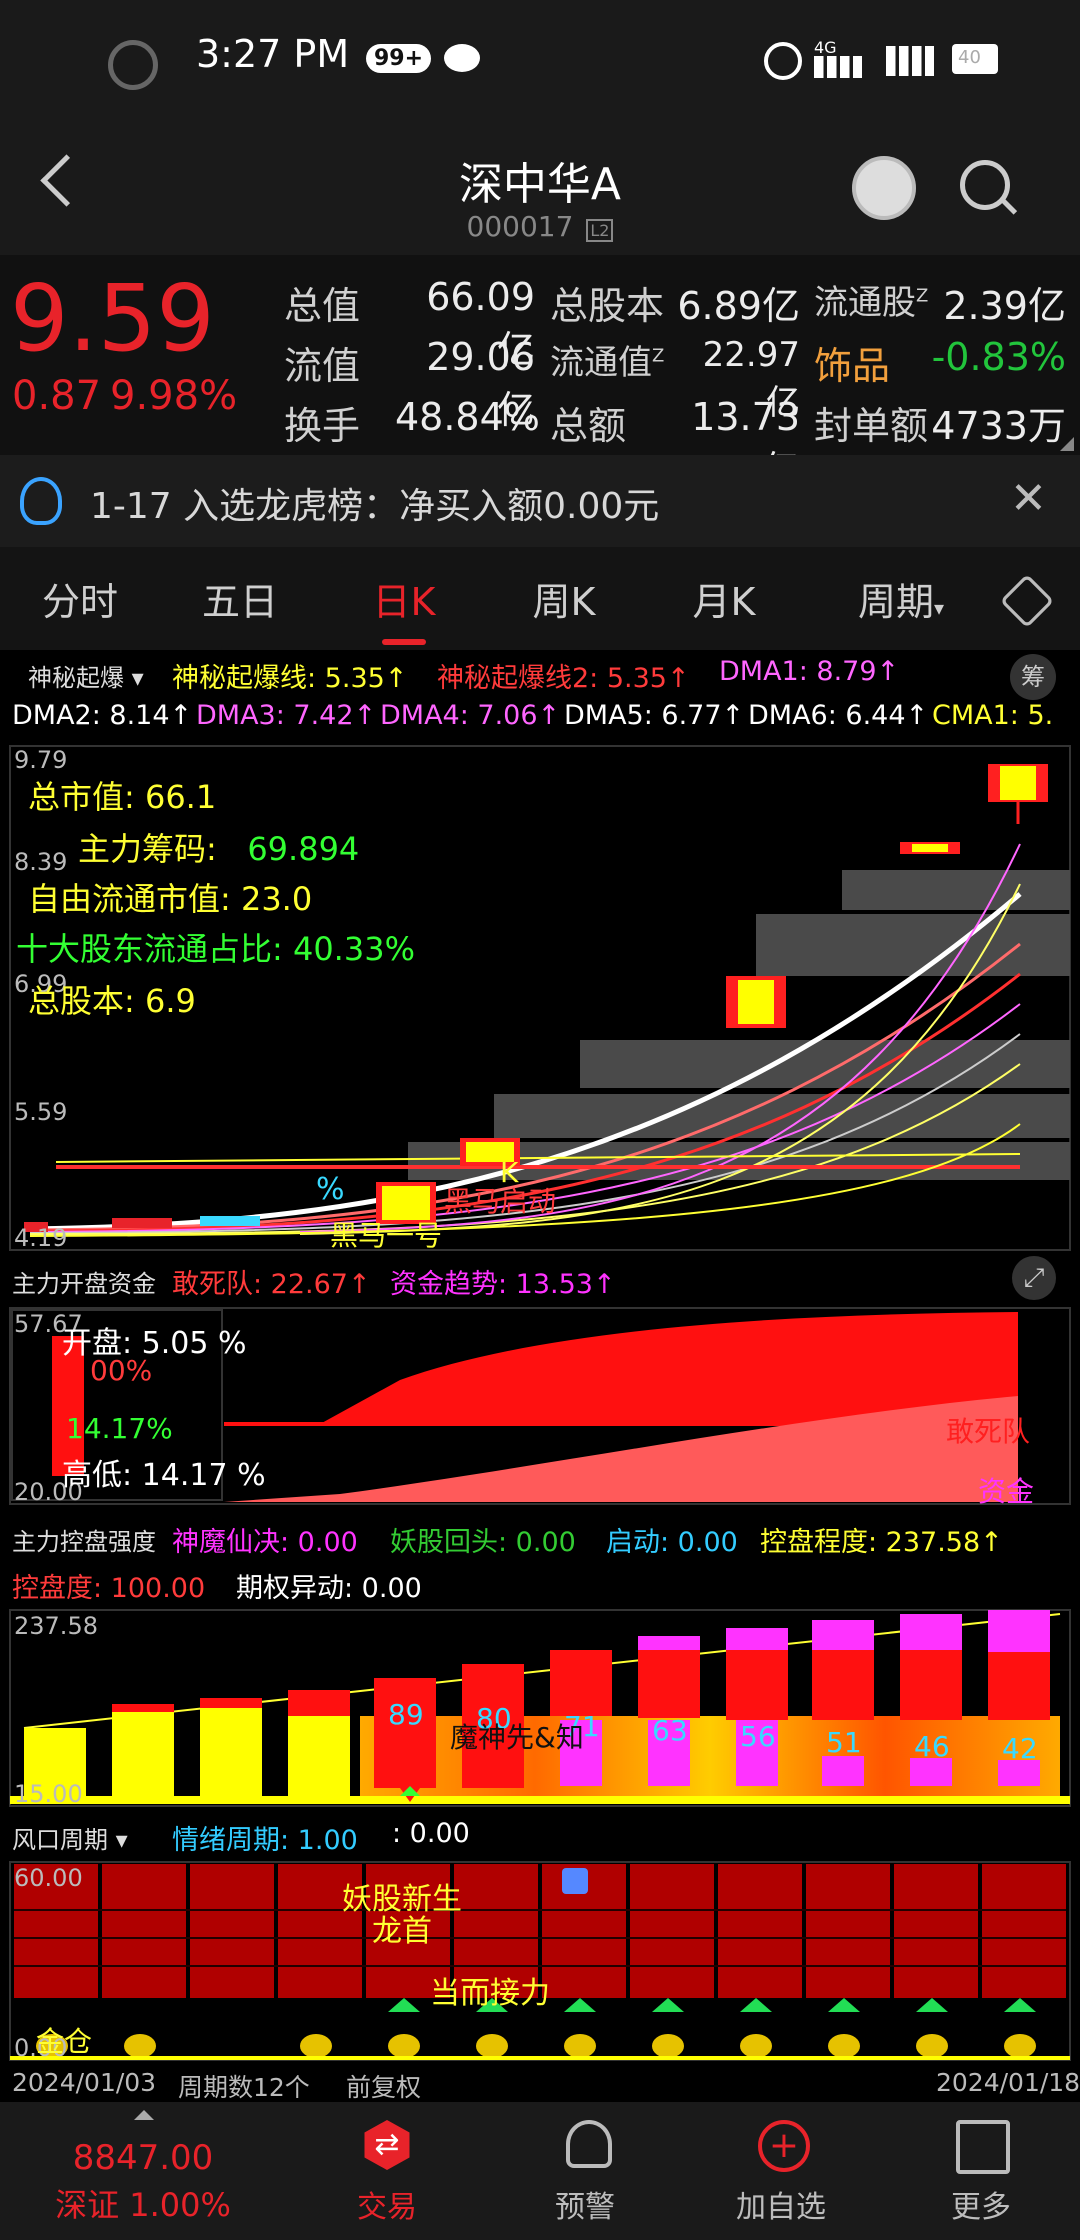 The width and height of the screenshot is (1080, 2240). I want to click on y-tick: 60.00, so click(48, 1878).